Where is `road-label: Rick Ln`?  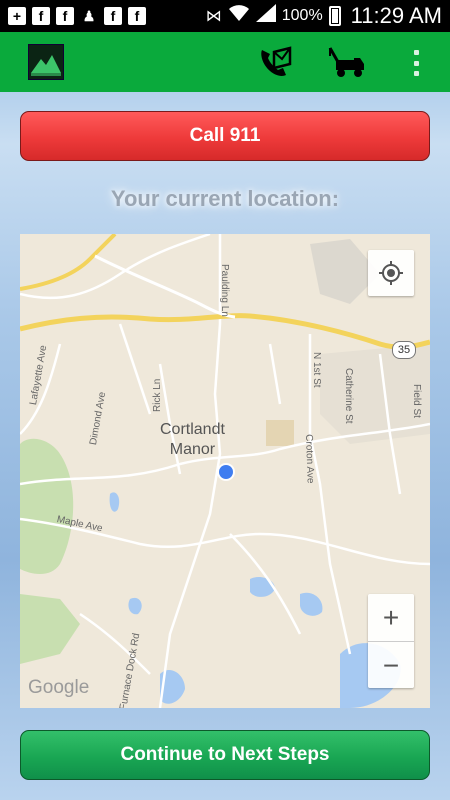 road-label: Rick Ln is located at coordinates (157, 395).